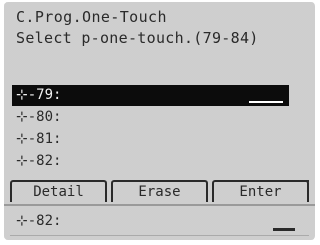 This screenshot has height=245, width=320. Describe the element at coordinates (159, 235) in the screenshot. I see `bottom-divider` at that location.